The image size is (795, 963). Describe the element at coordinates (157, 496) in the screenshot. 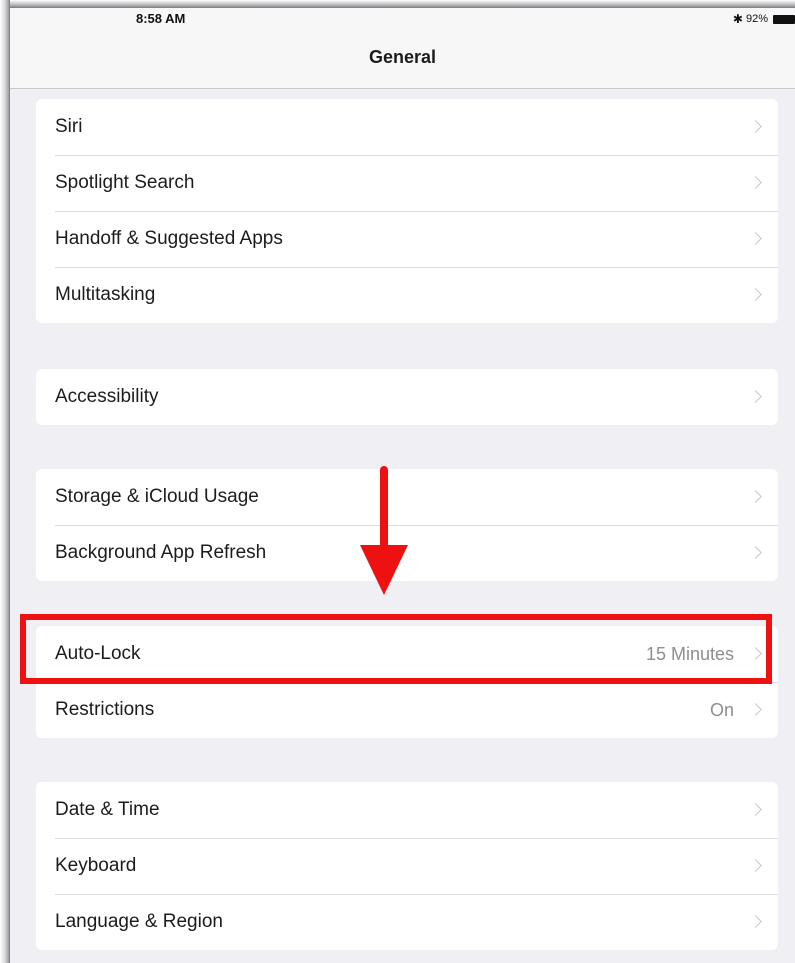

I see `row-label: Storage & iCloud Usage` at that location.